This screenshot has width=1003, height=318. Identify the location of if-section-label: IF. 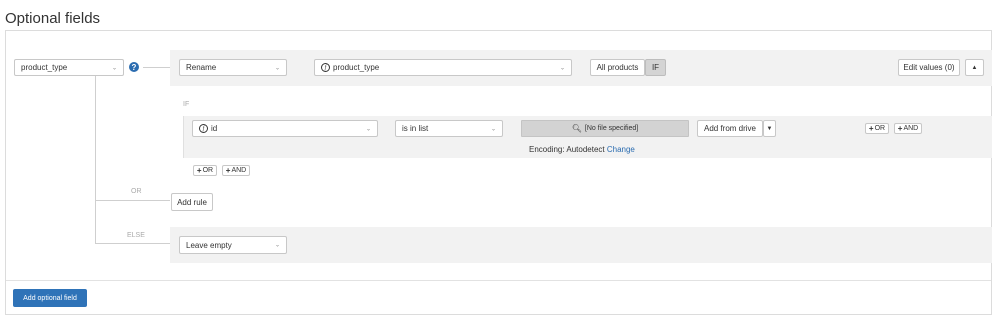
(186, 104).